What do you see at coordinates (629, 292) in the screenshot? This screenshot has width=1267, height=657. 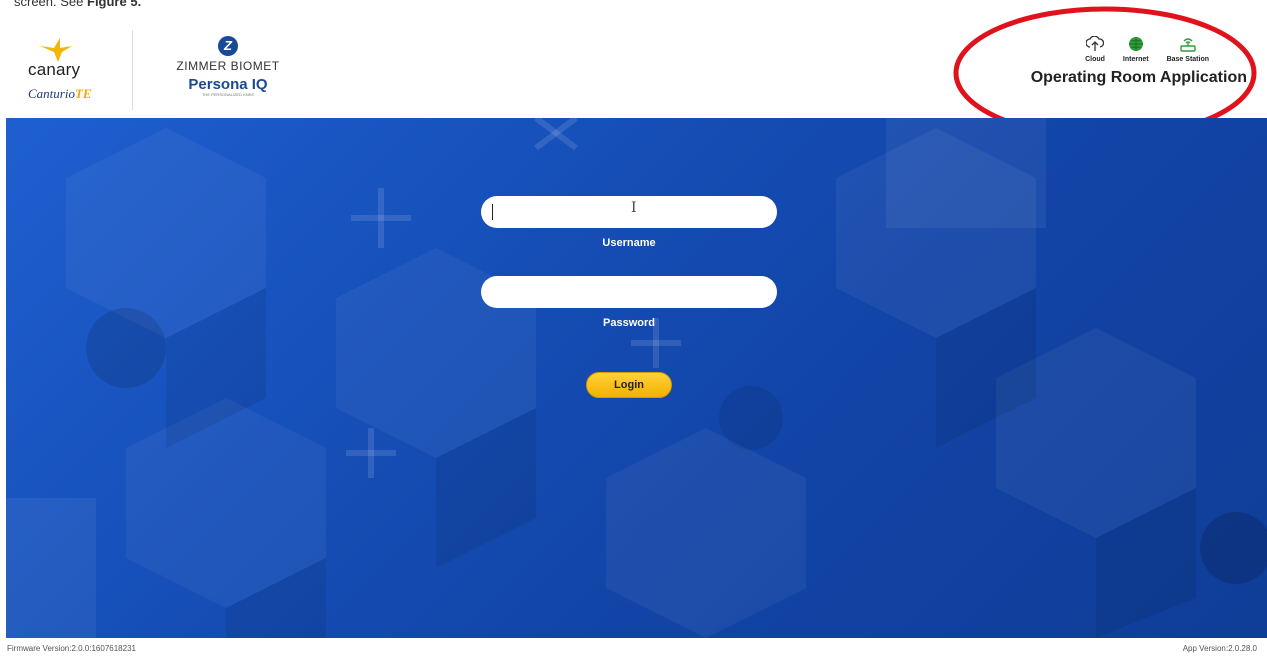 I see `password-field` at bounding box center [629, 292].